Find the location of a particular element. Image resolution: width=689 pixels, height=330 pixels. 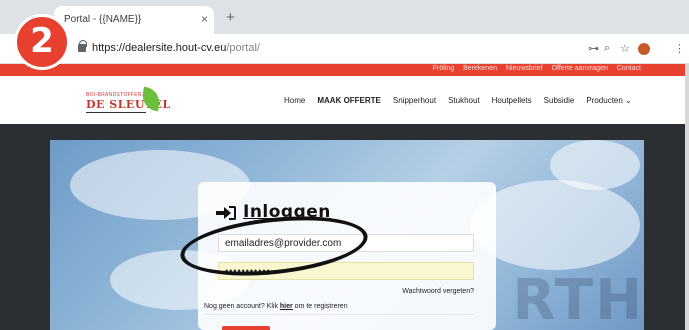

step-badge: 2 is located at coordinates (42, 42).